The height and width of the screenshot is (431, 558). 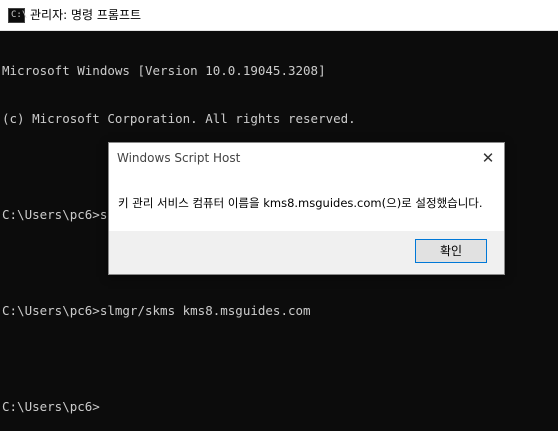 What do you see at coordinates (488, 158) in the screenshot?
I see `close-icon: ✕` at bounding box center [488, 158].